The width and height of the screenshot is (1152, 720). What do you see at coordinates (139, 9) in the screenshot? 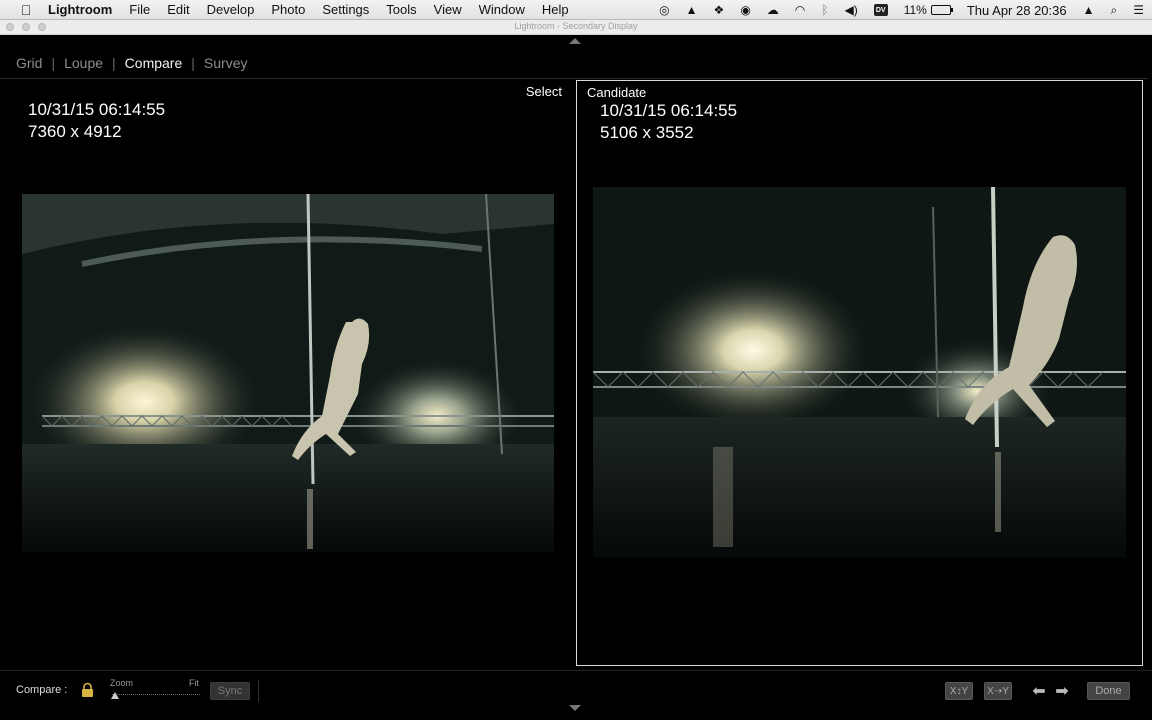
I see `menu-file: File` at bounding box center [139, 9].